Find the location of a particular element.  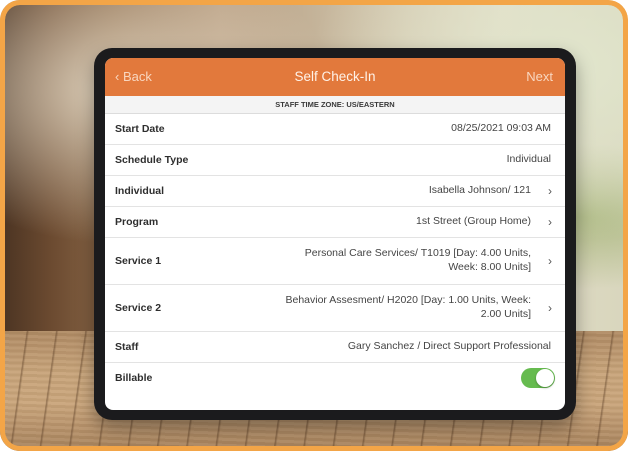

row-program: Program 1st Street (Group Home) › is located at coordinates (335, 222).